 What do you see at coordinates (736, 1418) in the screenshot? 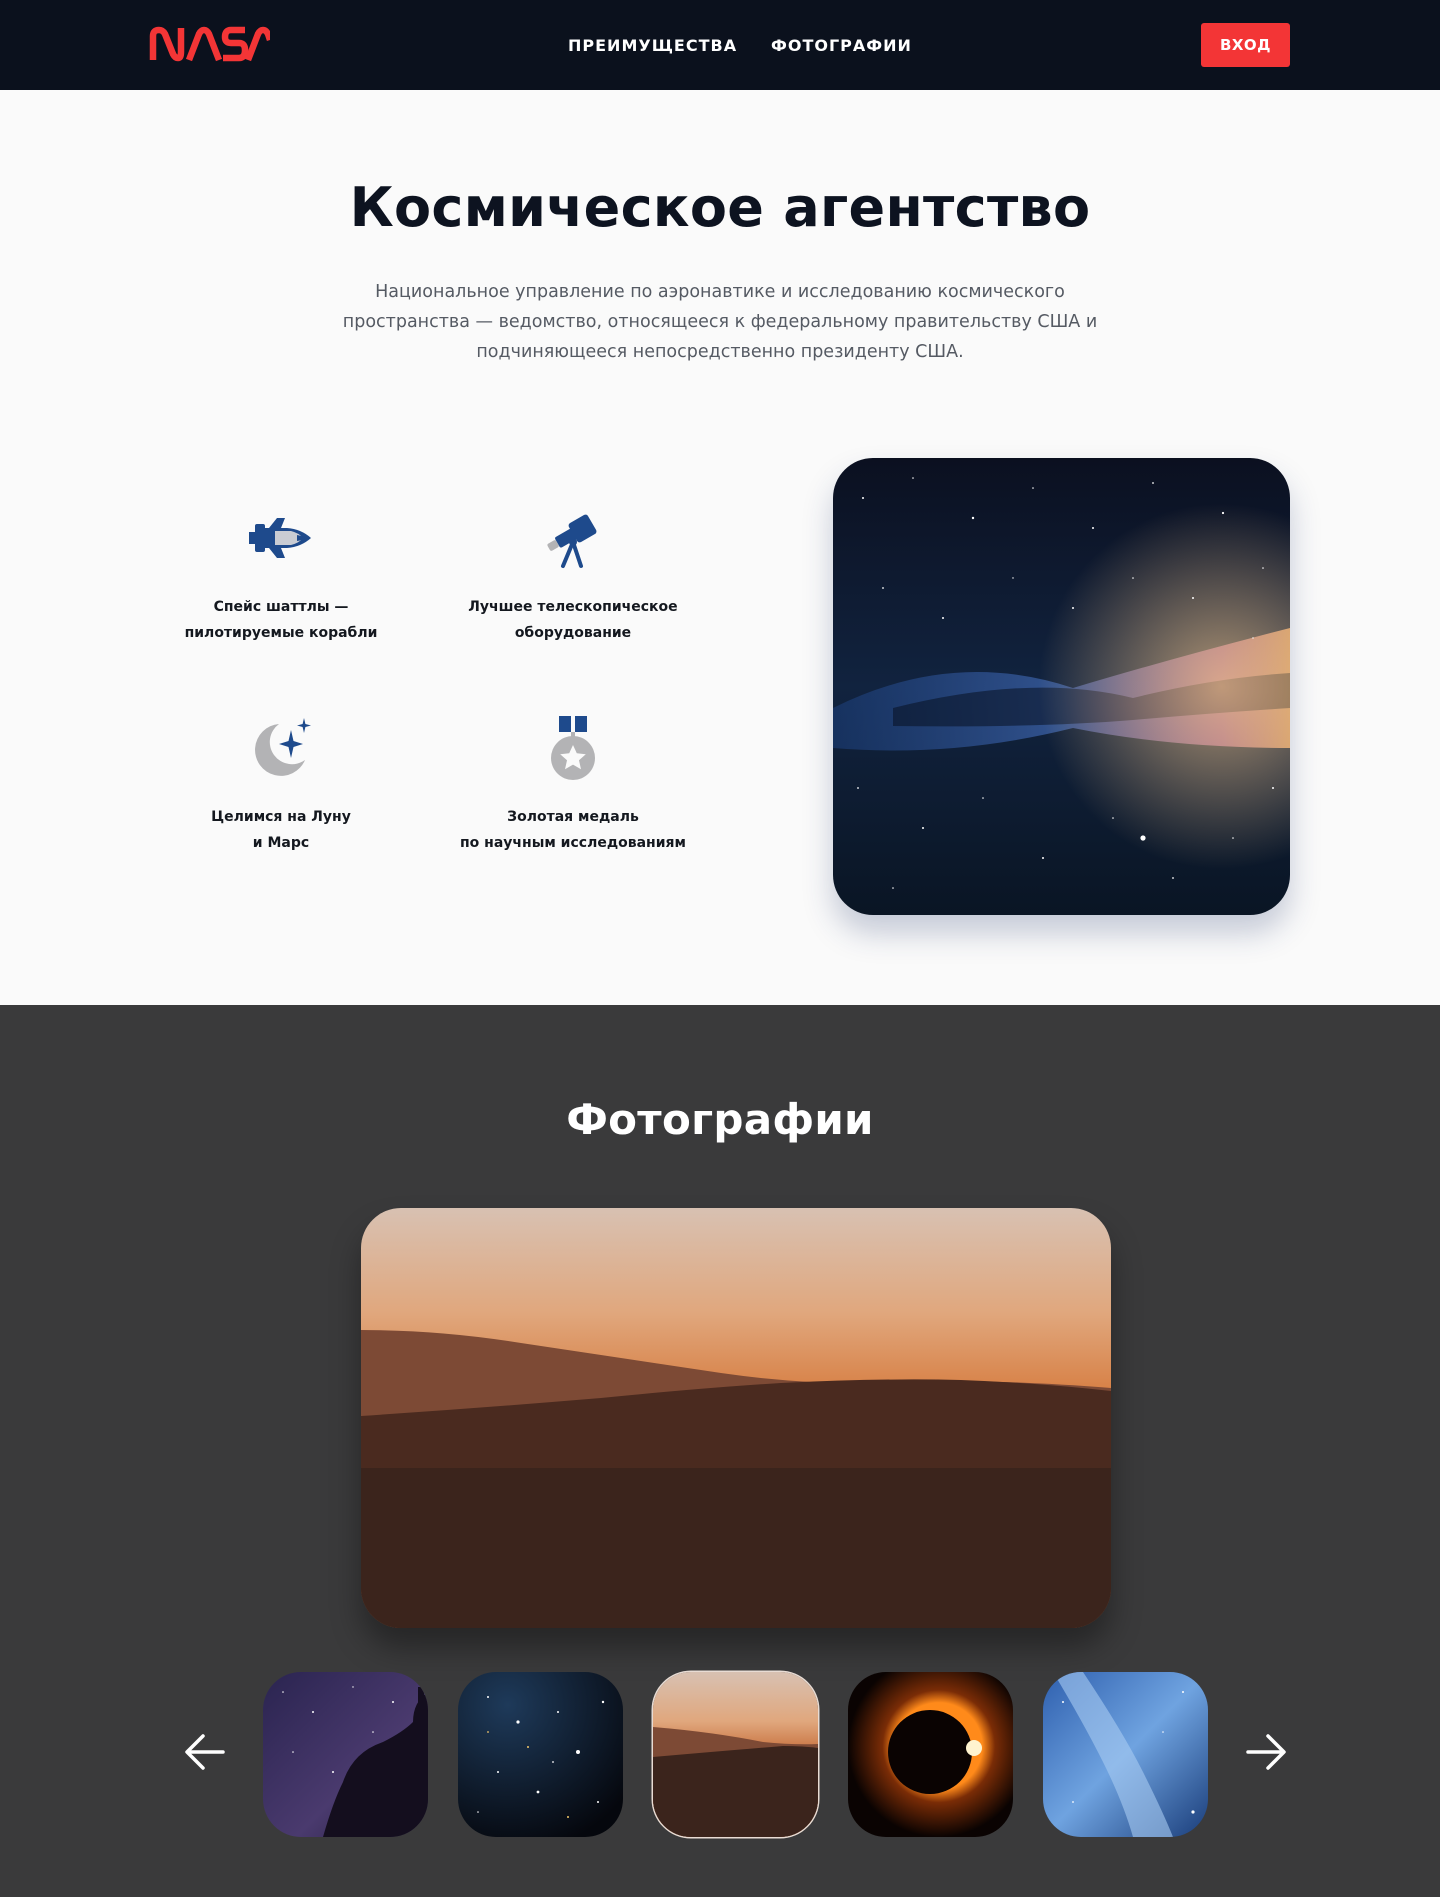
I see `gallery-main-photo` at bounding box center [736, 1418].